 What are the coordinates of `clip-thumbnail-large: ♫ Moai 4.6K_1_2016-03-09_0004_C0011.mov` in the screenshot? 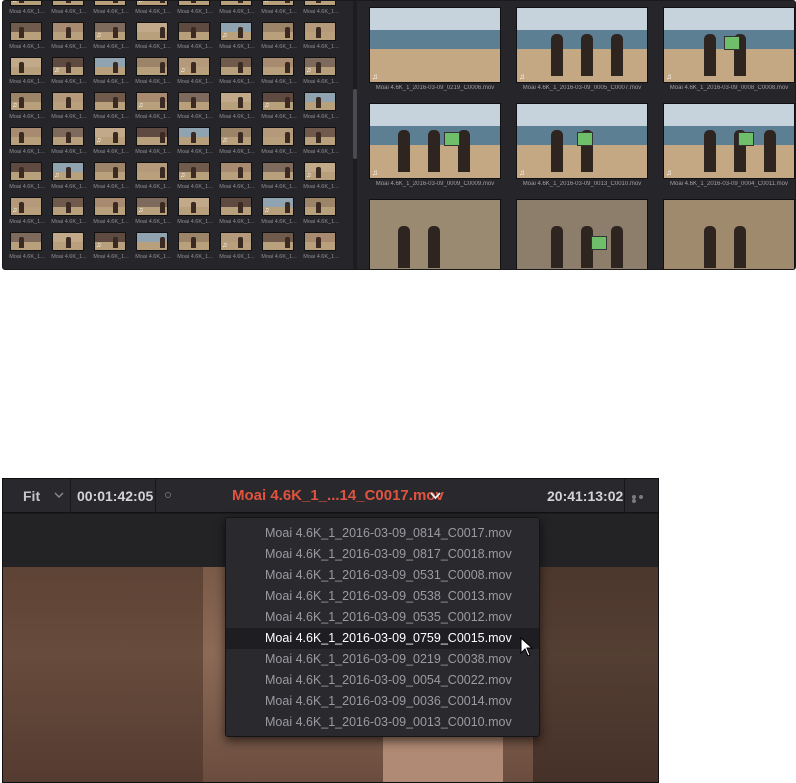 It's located at (724, 145).